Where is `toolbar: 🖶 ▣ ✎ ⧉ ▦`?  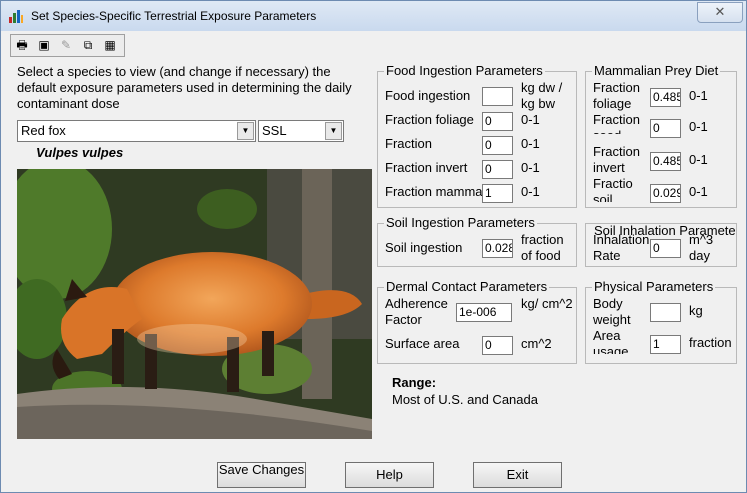
toolbar: 🖶 ▣ ✎ ⧉ ▦ is located at coordinates (67, 45).